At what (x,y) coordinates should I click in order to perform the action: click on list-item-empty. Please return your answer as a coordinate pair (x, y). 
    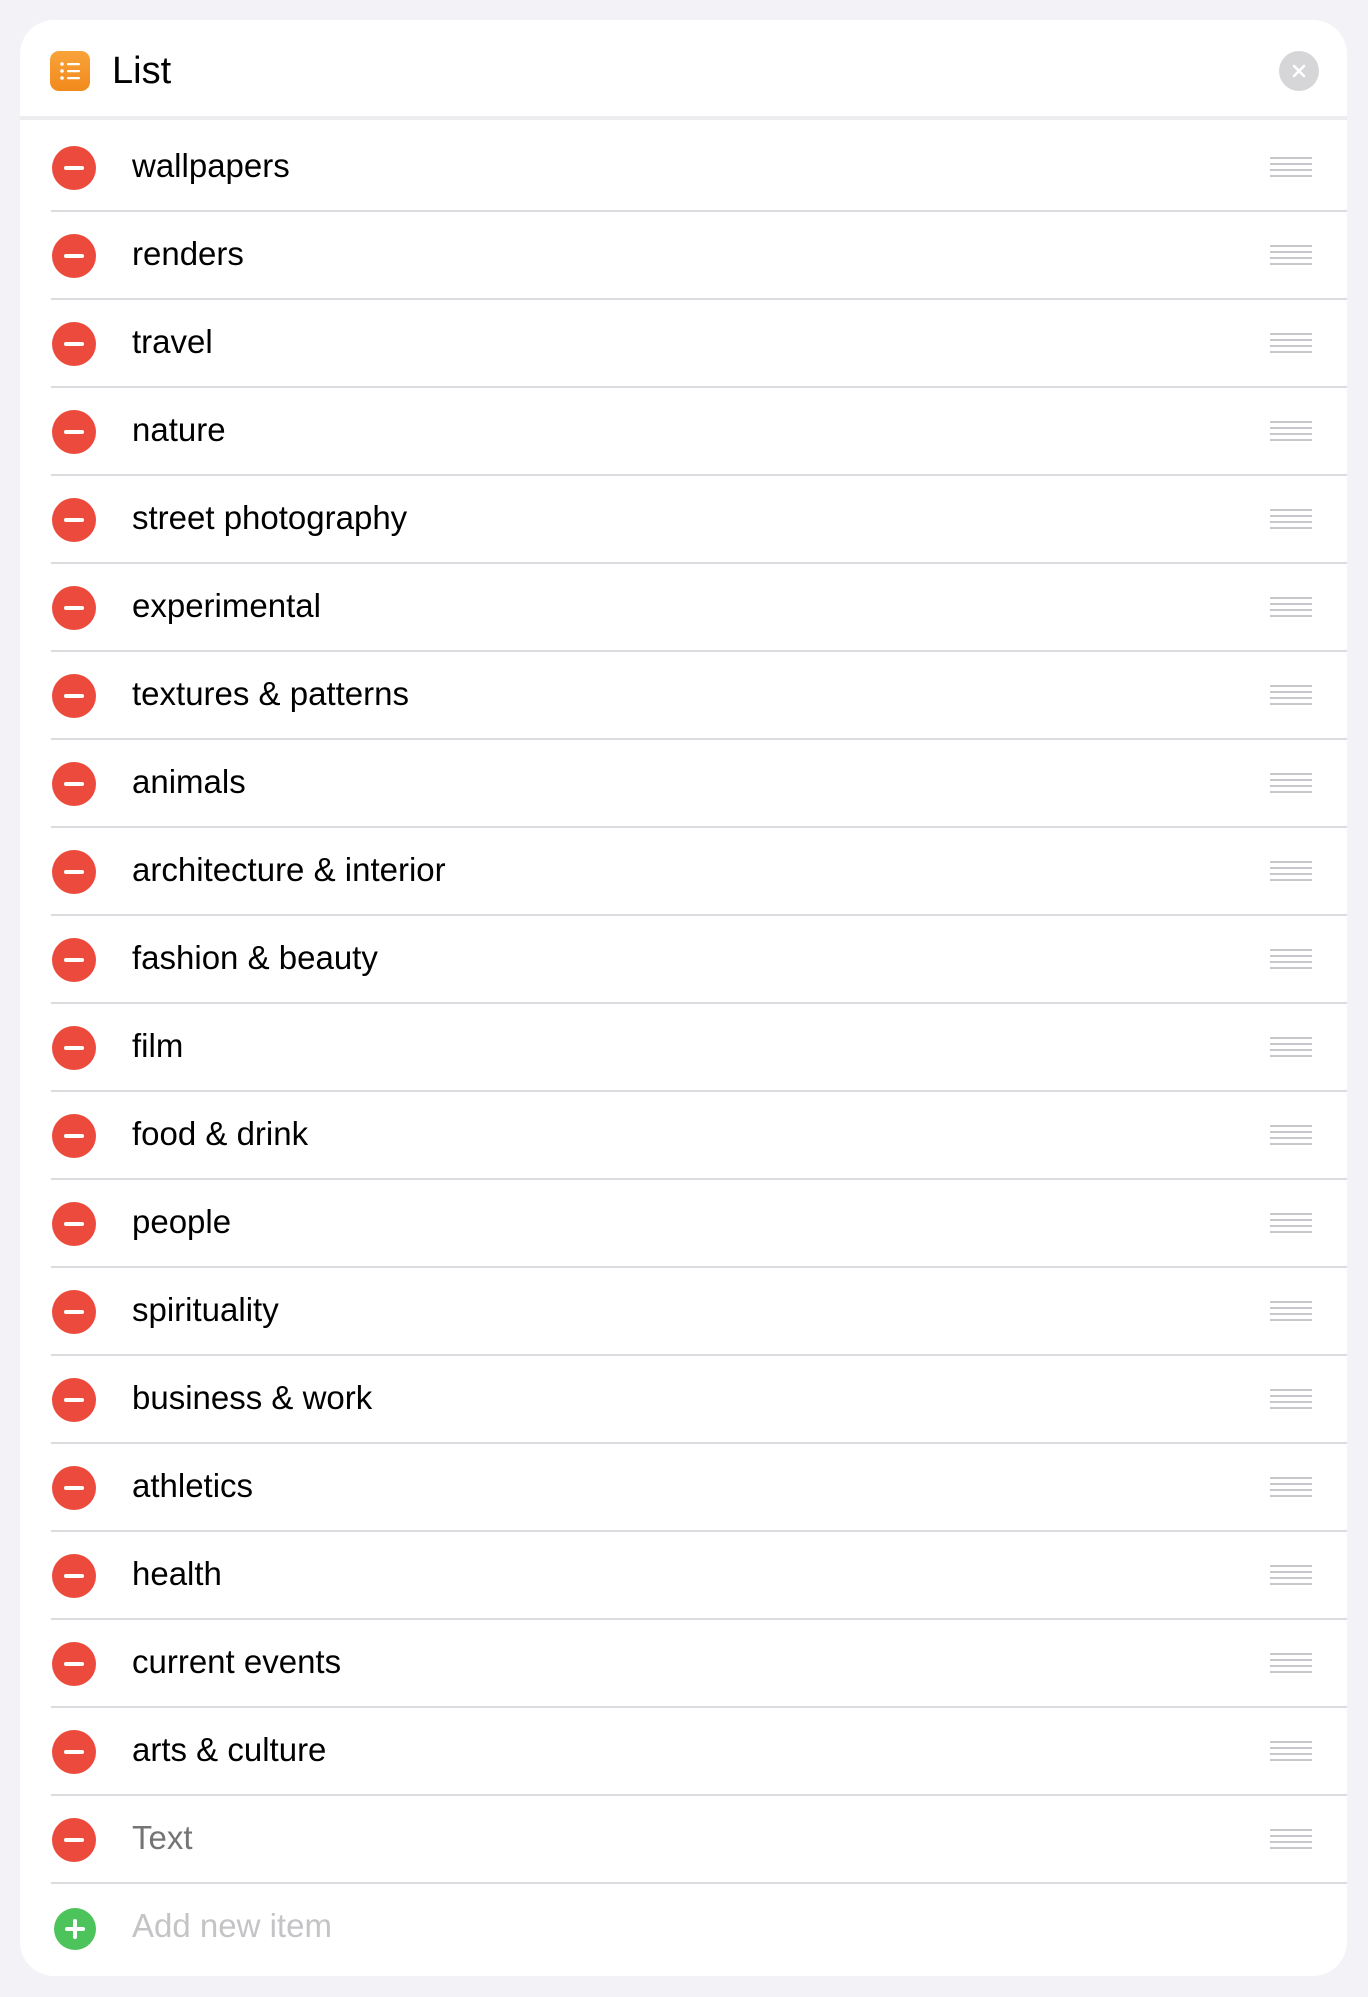
    Looking at the image, I should click on (683, 1840).